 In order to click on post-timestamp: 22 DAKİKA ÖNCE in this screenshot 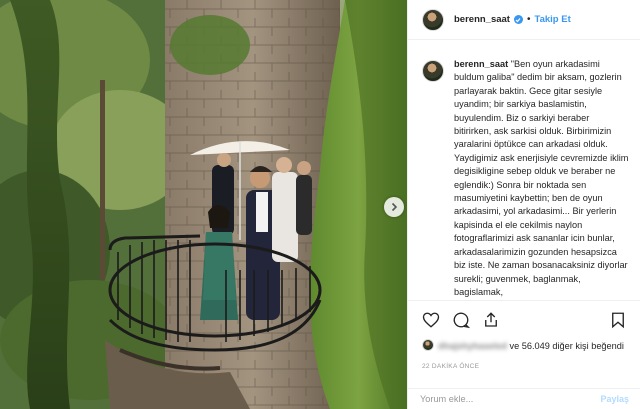, I will do `click(524, 366)`.